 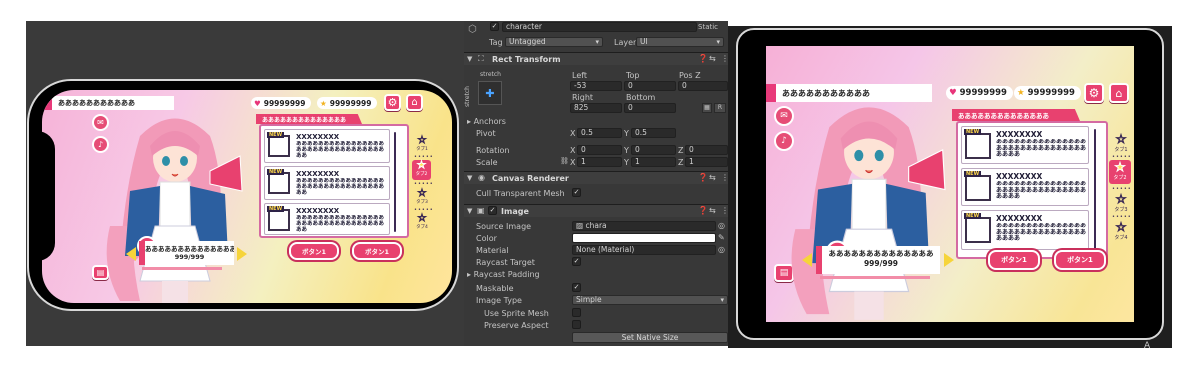 I want to click on object-name-field: character, so click(x=599, y=27).